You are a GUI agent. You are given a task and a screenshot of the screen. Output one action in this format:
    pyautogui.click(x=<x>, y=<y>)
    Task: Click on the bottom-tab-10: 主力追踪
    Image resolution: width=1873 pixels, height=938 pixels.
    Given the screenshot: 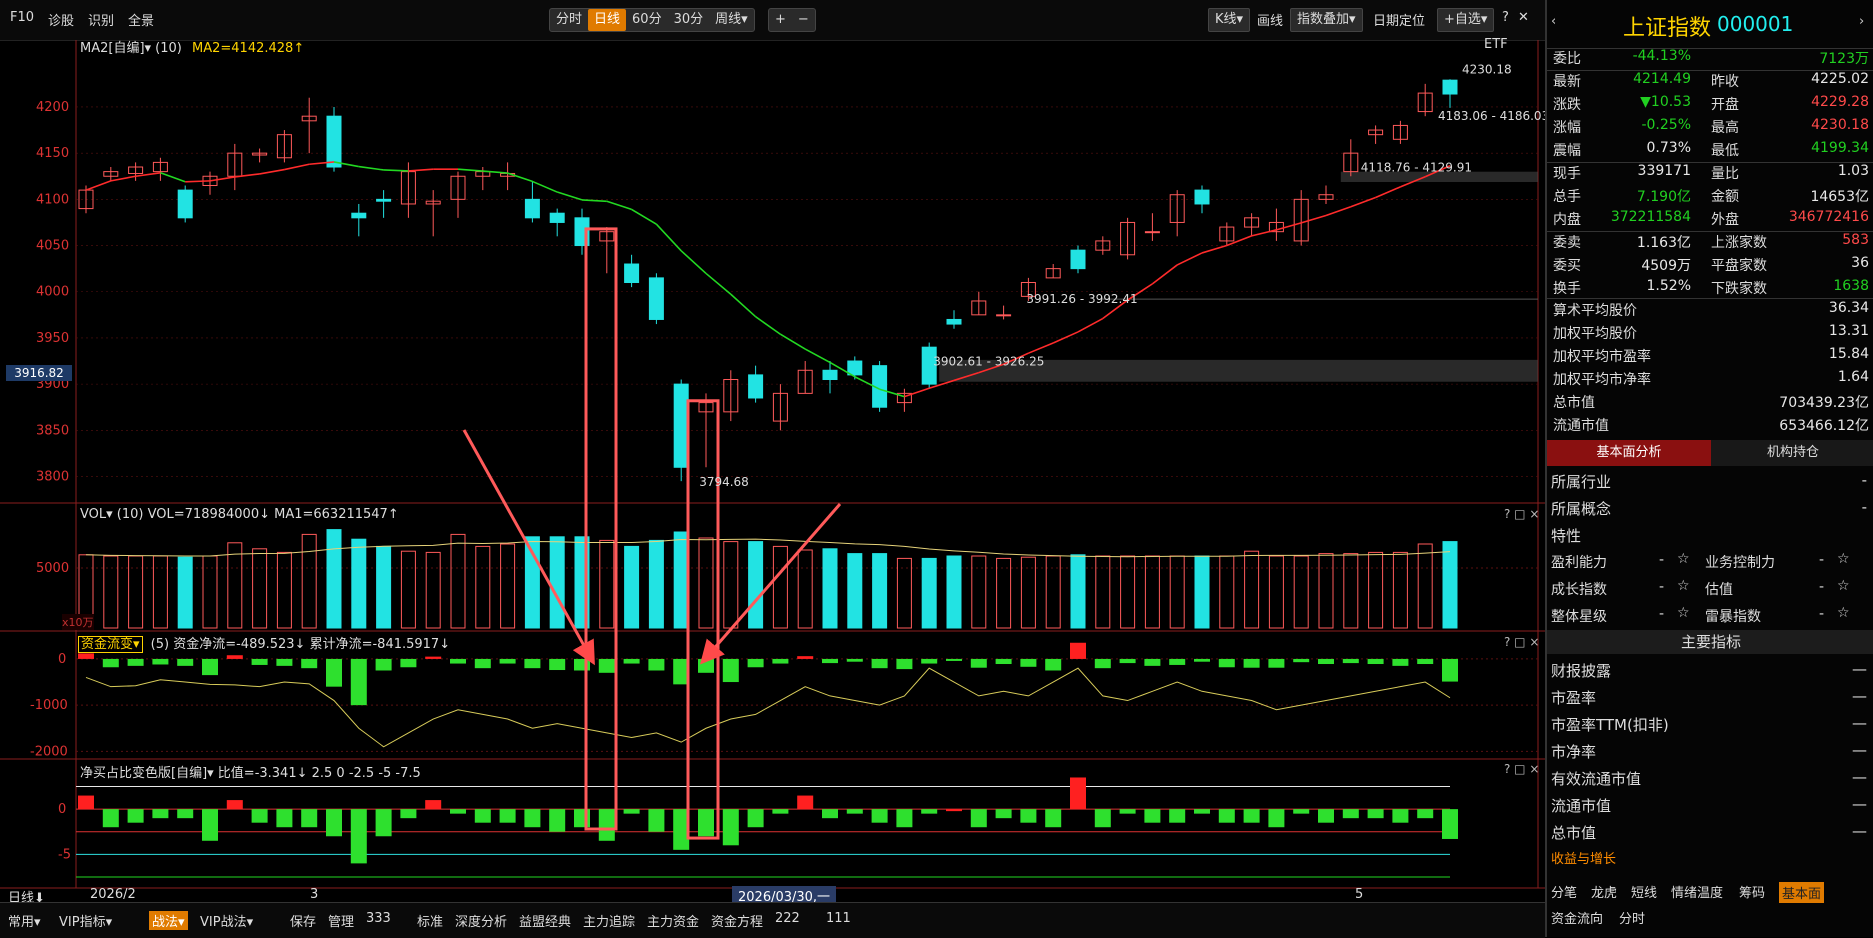 What is the action you would take?
    pyautogui.click(x=609, y=920)
    